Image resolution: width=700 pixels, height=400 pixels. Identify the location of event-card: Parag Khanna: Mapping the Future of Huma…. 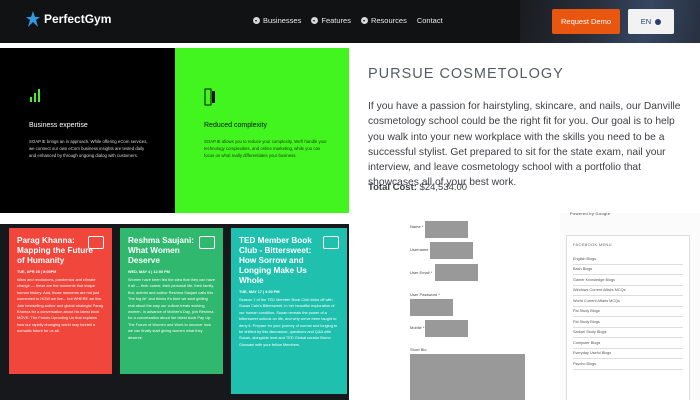
(60, 301).